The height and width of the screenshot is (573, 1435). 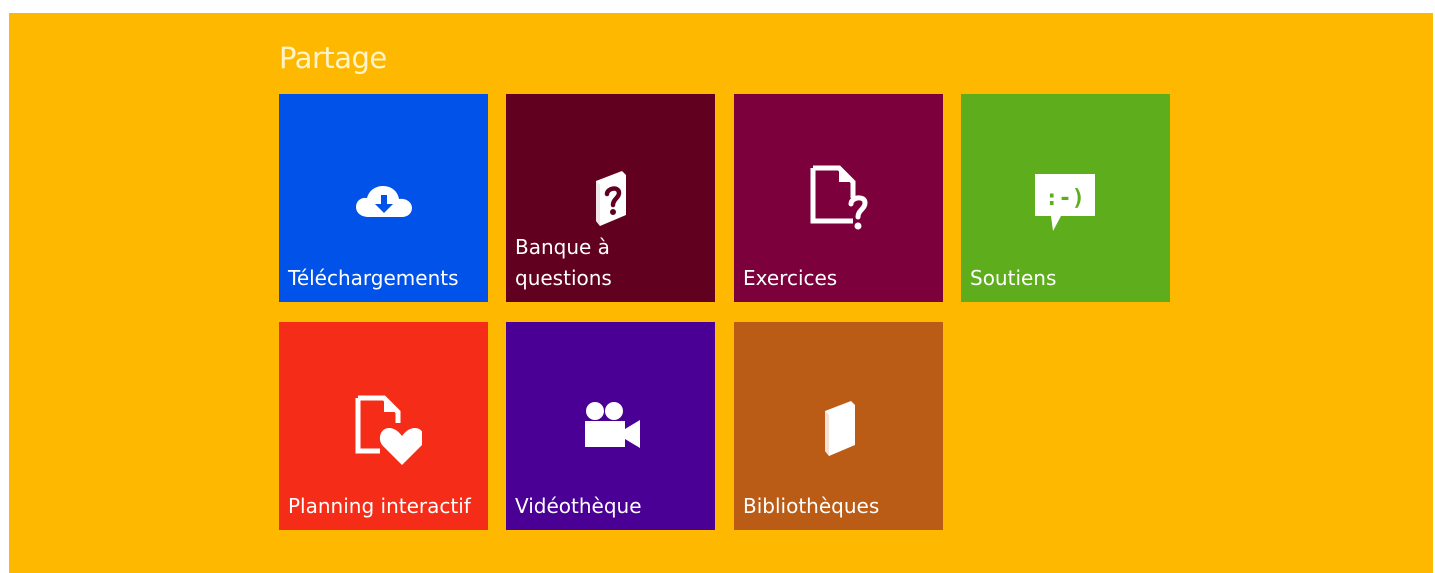 I want to click on document-question-icon, so click(x=839, y=197).